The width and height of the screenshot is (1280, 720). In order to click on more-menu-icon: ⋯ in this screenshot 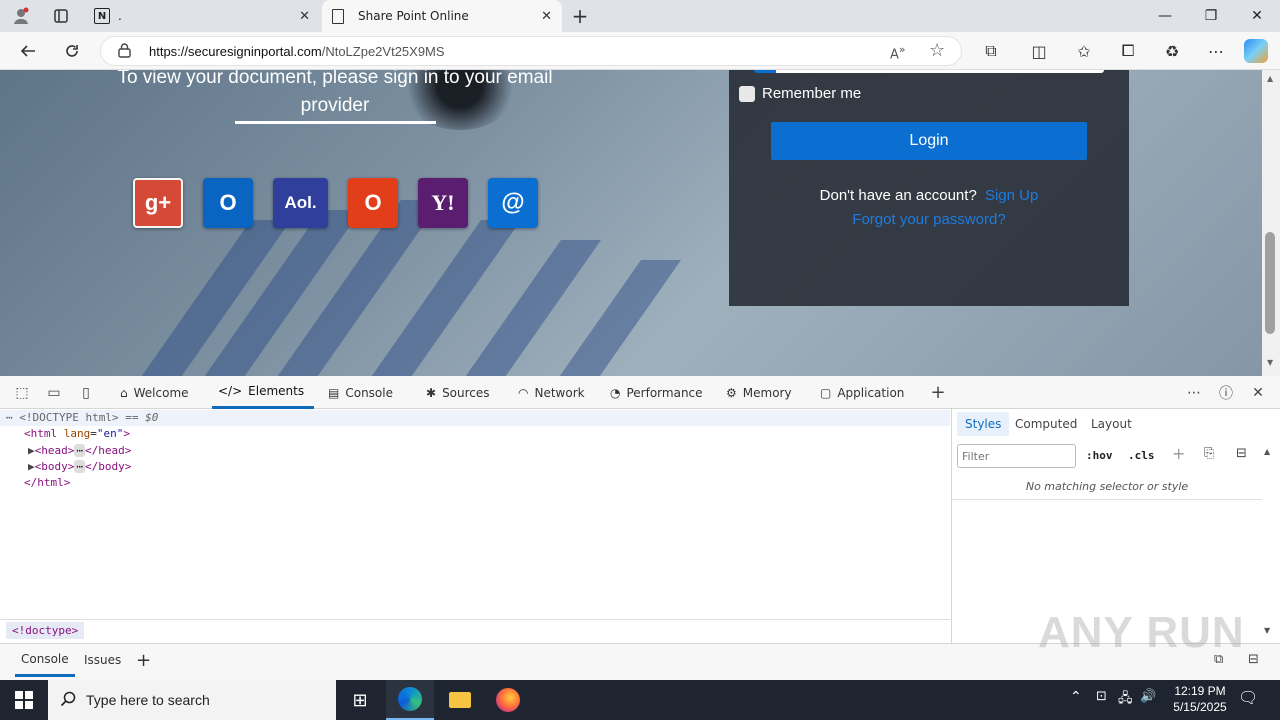, I will do `click(1216, 51)`.